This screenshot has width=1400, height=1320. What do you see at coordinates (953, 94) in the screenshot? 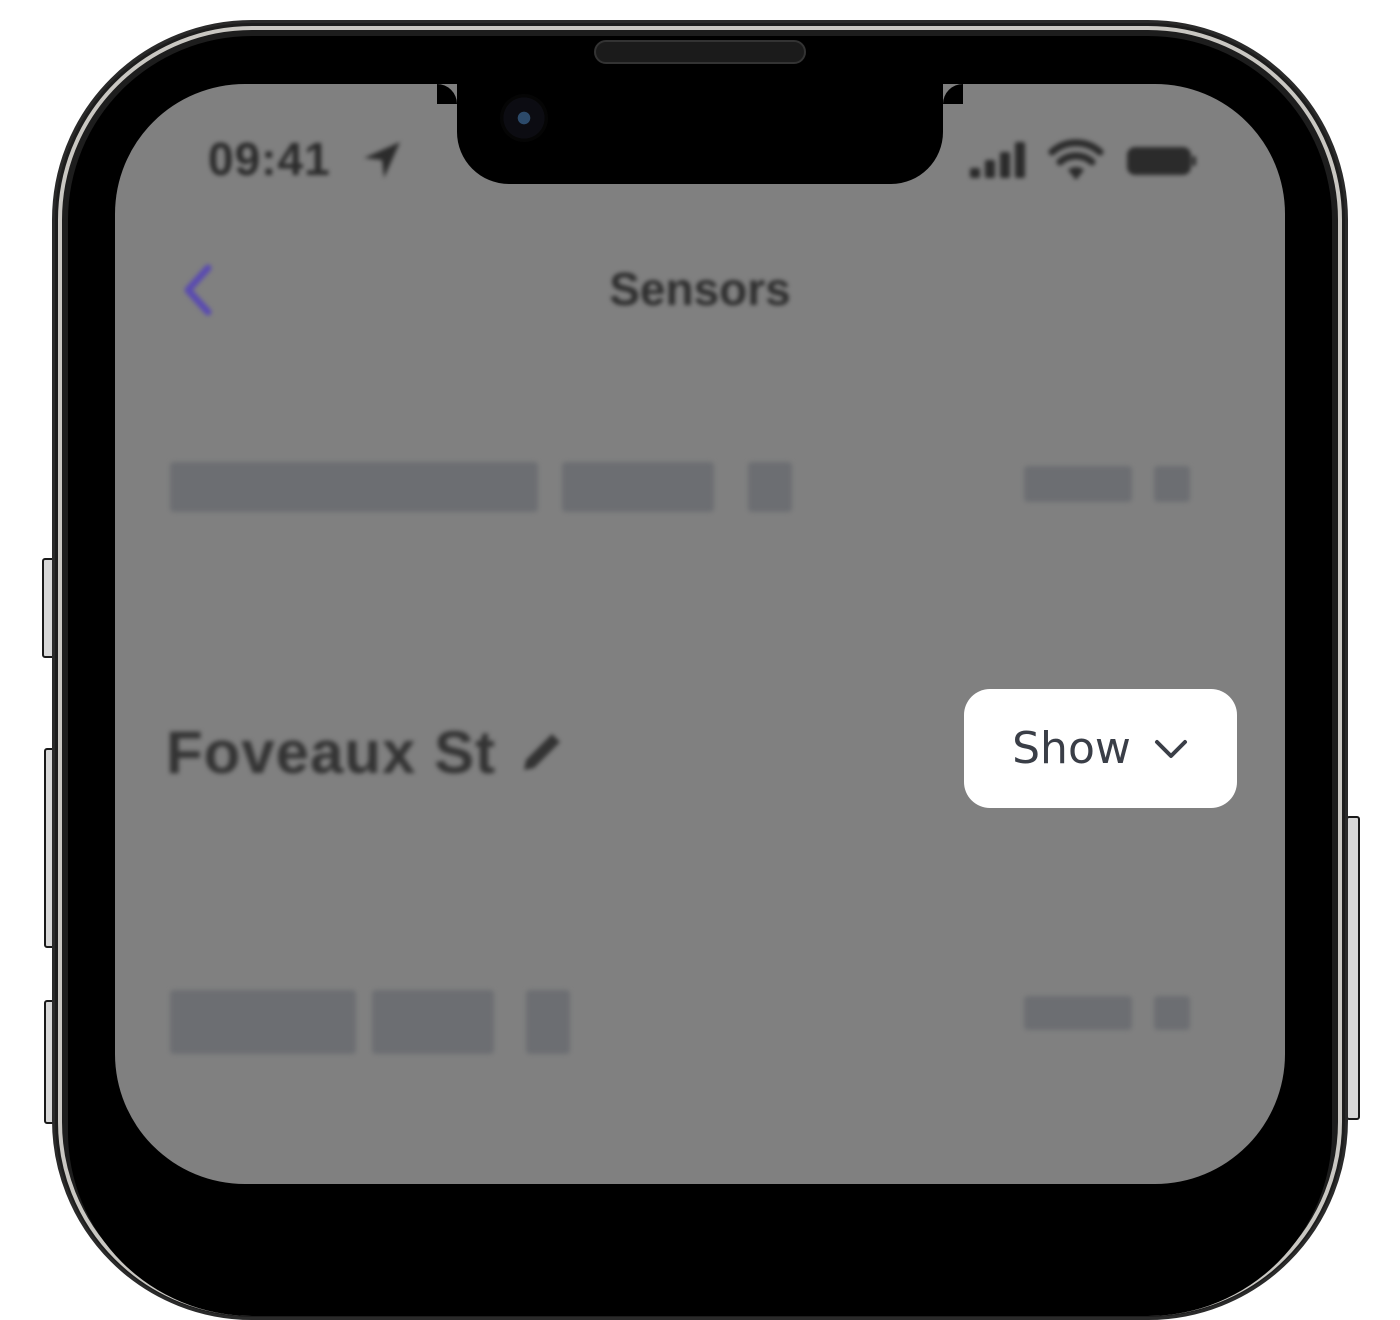
I see `notch-corner-right` at bounding box center [953, 94].